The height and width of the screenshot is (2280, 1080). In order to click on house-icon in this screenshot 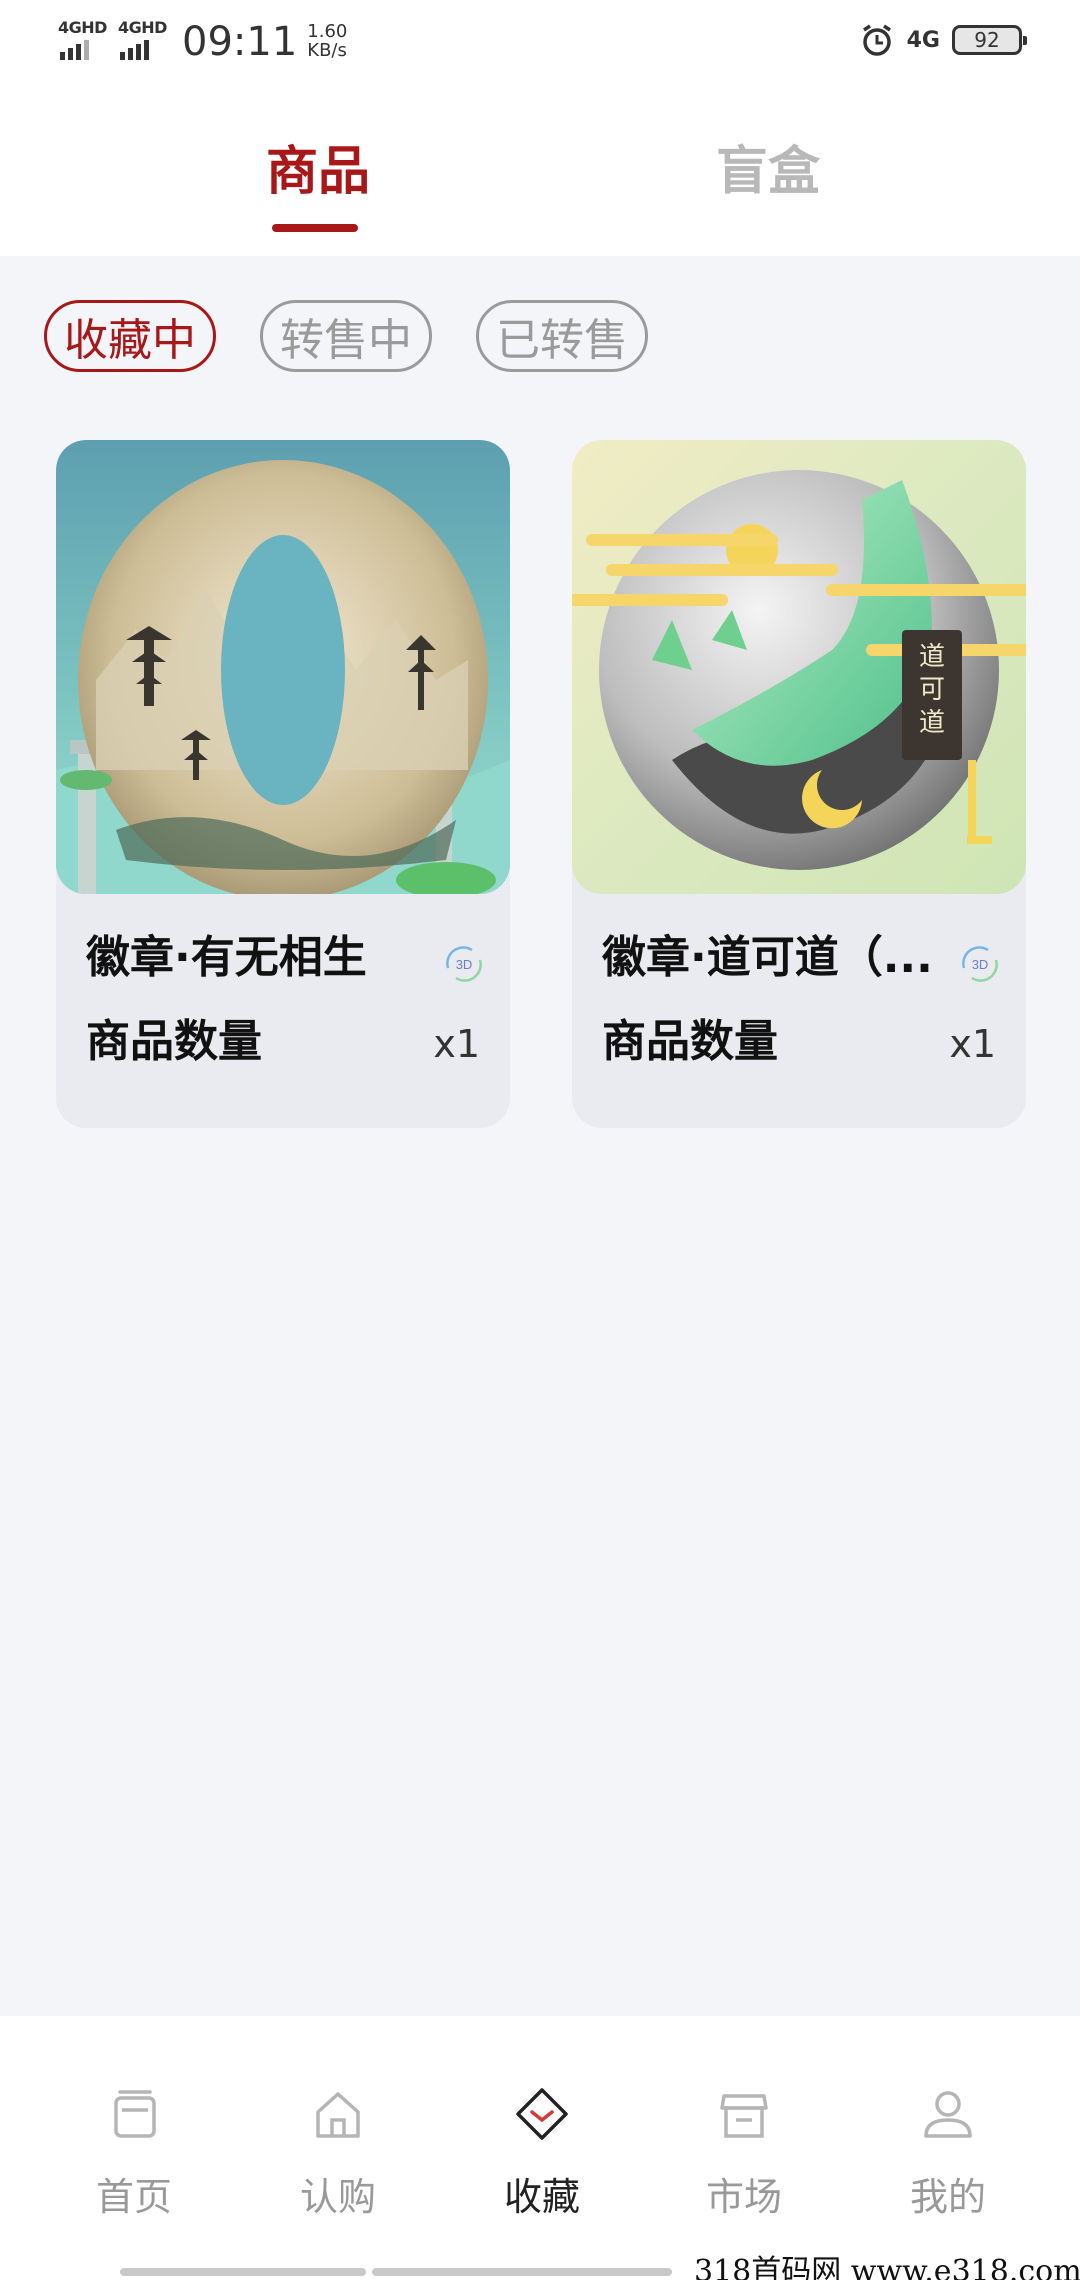, I will do `click(338, 2115)`.